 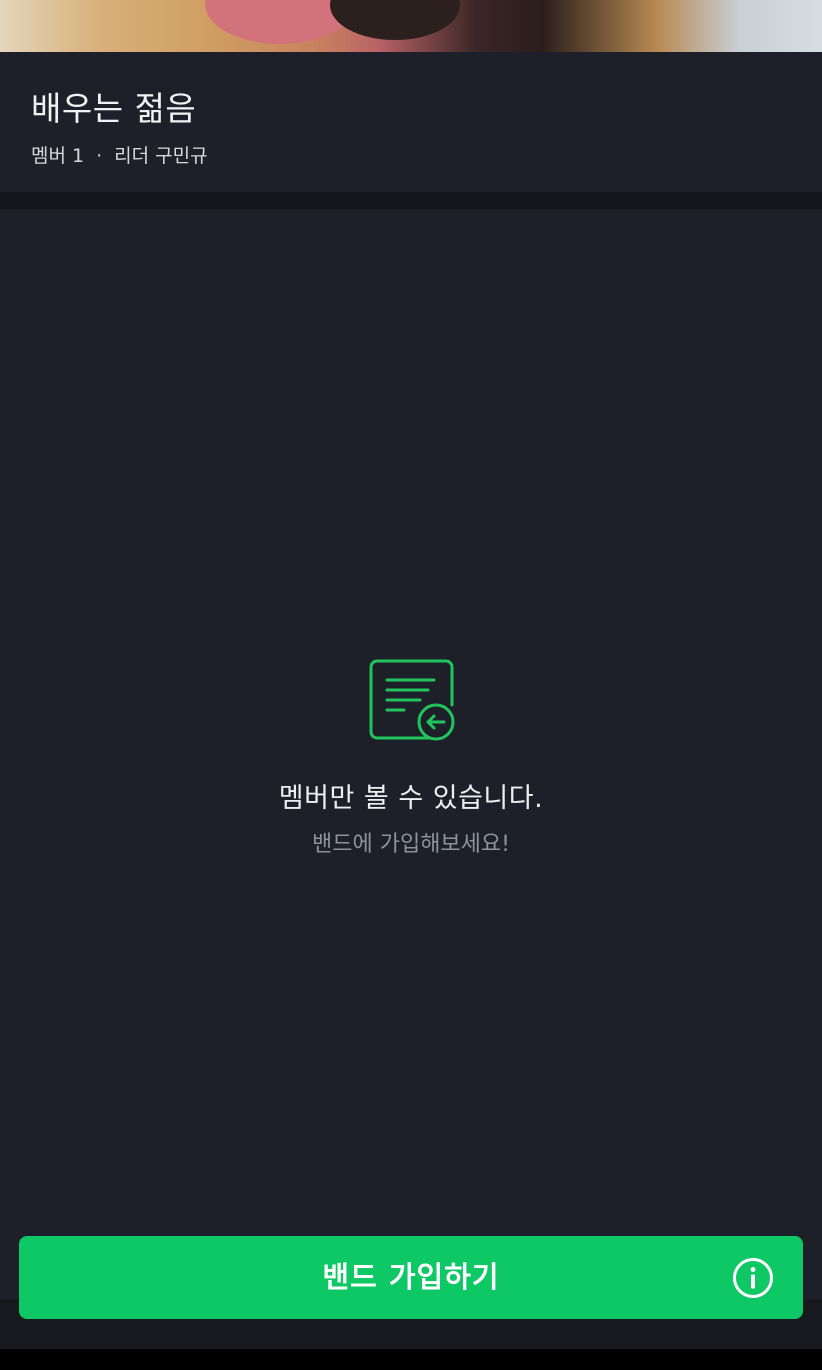 What do you see at coordinates (411, 1359) in the screenshot?
I see `system-nav-strip` at bounding box center [411, 1359].